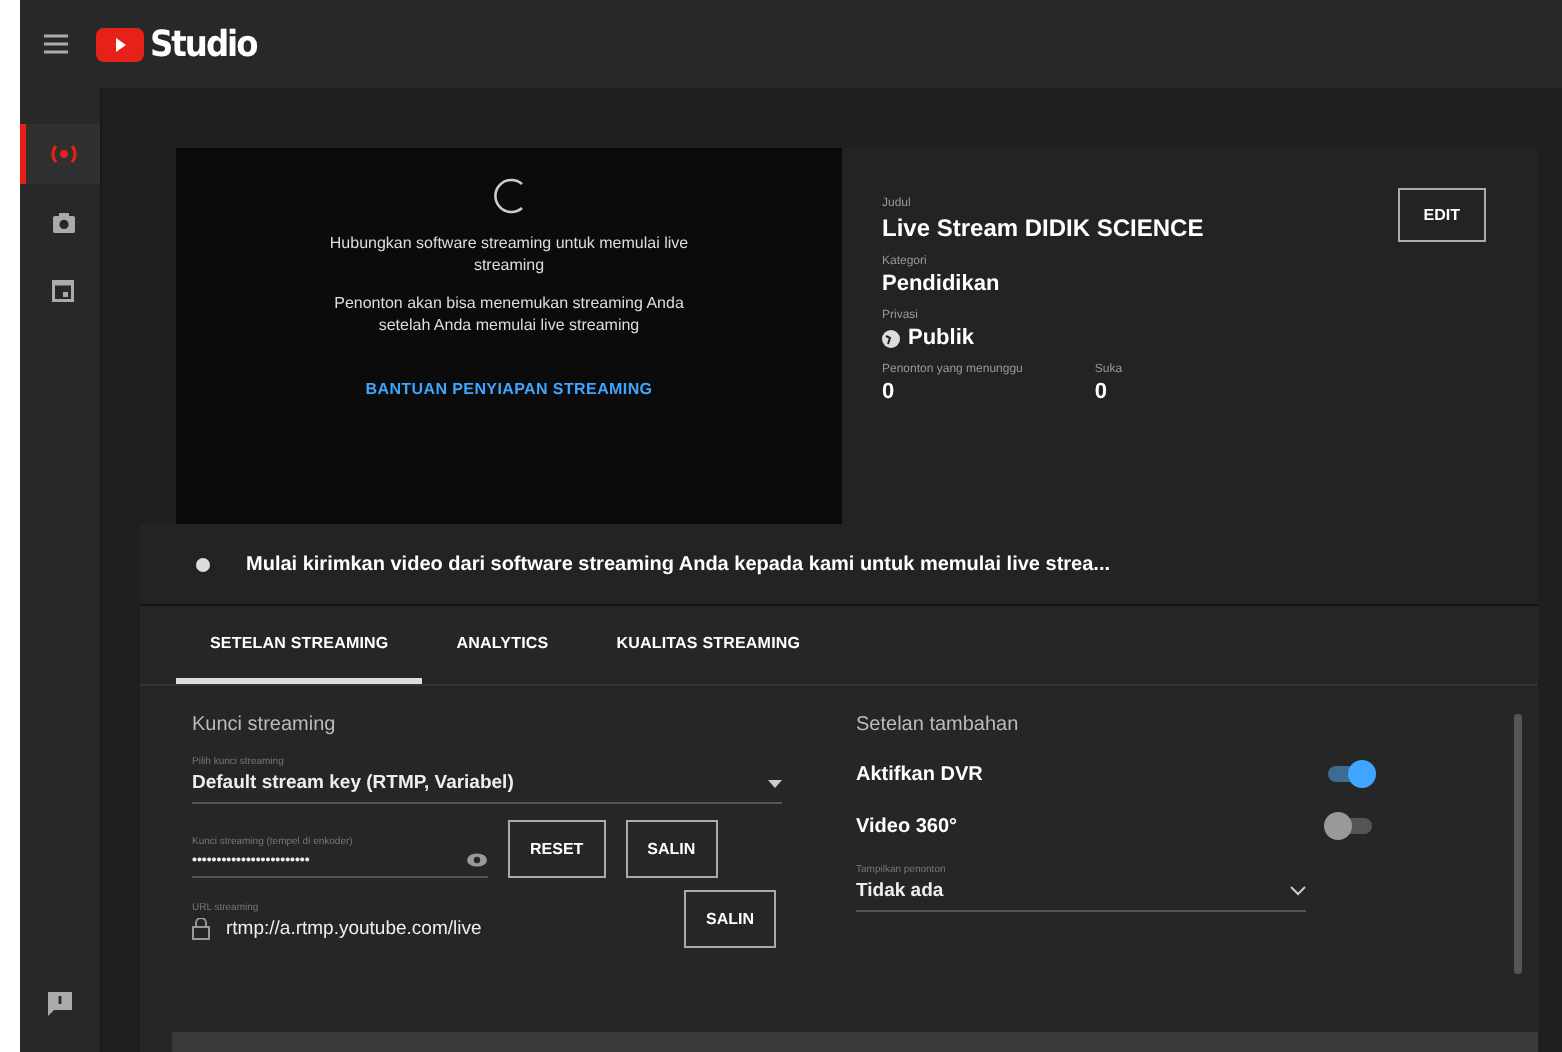  I want to click on camera-icon, so click(63, 222).